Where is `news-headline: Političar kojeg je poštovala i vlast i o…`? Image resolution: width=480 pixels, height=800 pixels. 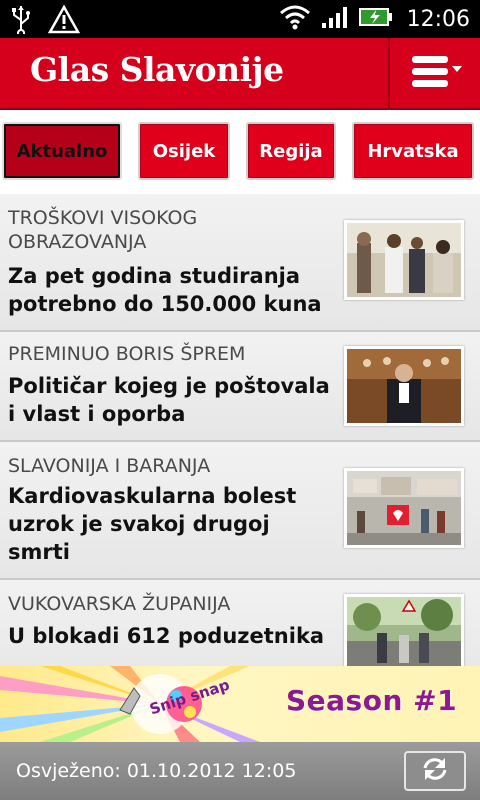 news-headline: Političar kojeg je poštovala i vlast i o… is located at coordinates (169, 400).